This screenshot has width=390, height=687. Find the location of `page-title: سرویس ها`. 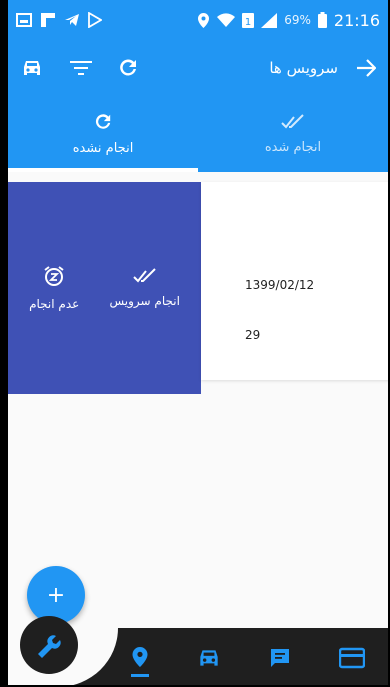

page-title: سرویس ها is located at coordinates (303, 68).